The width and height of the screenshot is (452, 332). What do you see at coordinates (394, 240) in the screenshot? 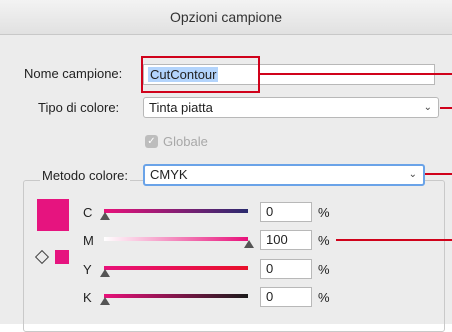
I see `annotation-line-m` at bounding box center [394, 240].